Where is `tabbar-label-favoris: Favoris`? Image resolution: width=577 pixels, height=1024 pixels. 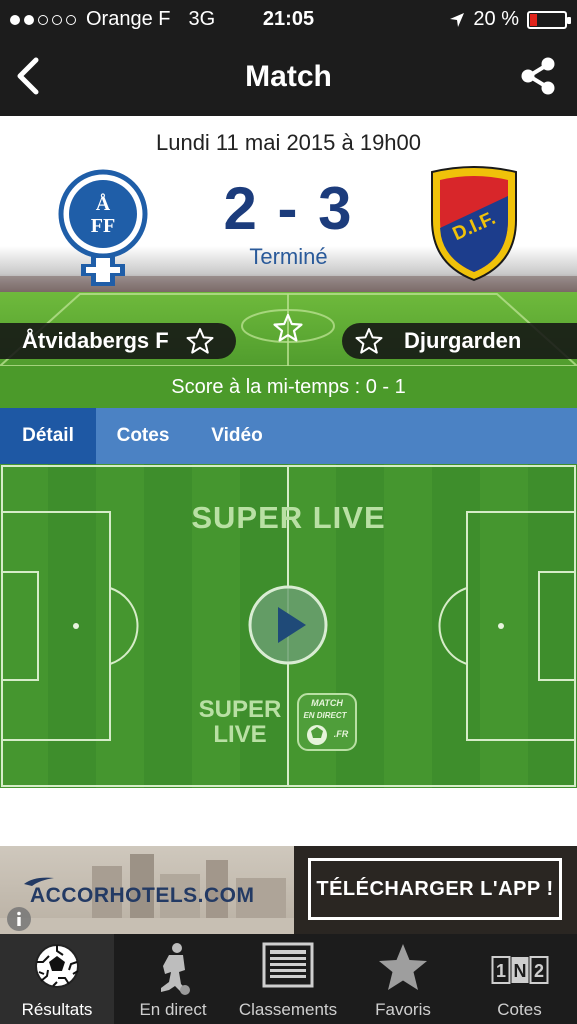
tabbar-label-favoris: Favoris is located at coordinates (403, 1009).